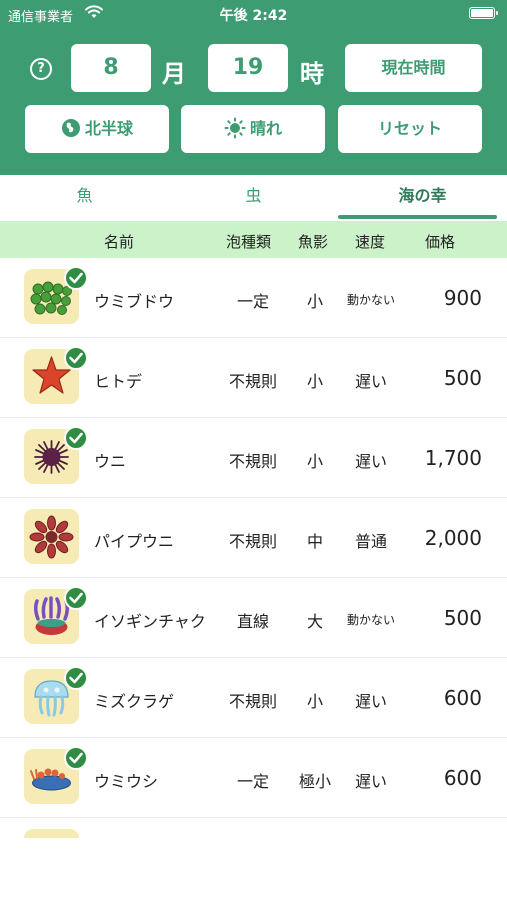  What do you see at coordinates (453, 538) in the screenshot?
I see `item-price: 2,000` at bounding box center [453, 538].